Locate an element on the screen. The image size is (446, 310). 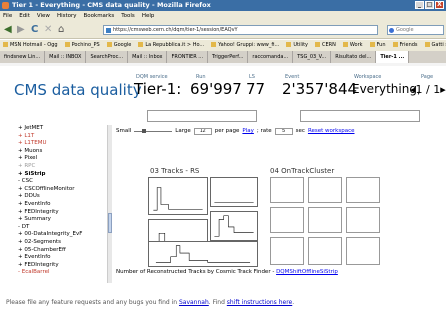
rate-label: ; rate is located at coordinates (264, 131).